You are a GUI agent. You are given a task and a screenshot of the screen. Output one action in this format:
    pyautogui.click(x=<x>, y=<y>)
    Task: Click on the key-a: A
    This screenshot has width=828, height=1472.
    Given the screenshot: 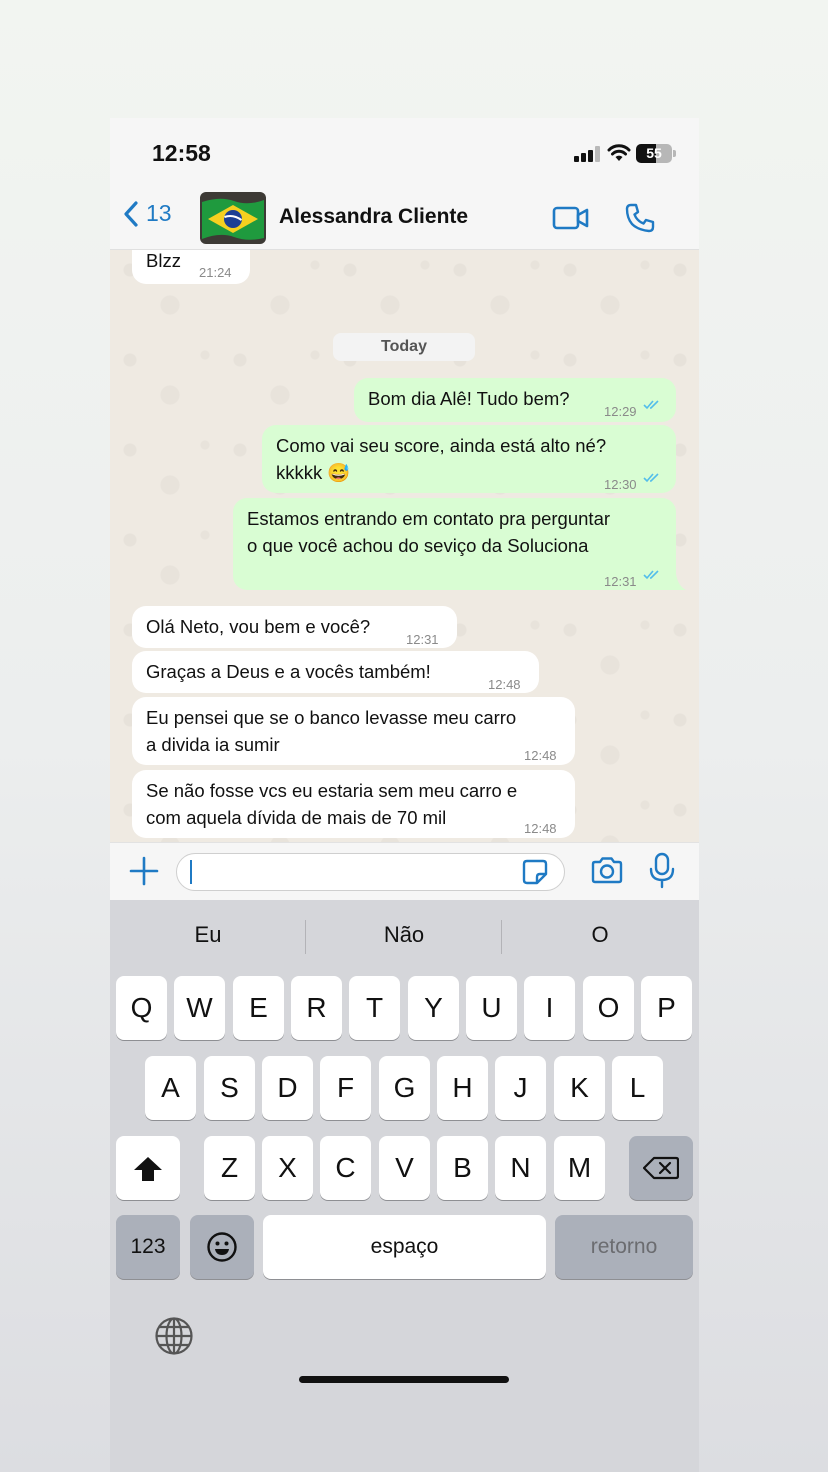 What is the action you would take?
    pyautogui.click(x=170, y=1088)
    